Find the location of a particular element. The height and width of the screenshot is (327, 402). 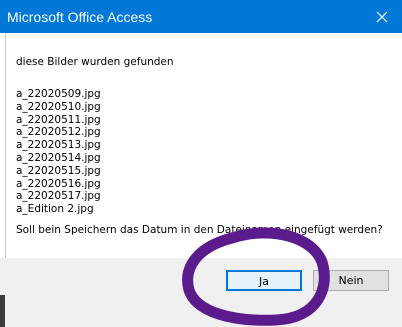

background-window-edge is located at coordinates (2, 311).